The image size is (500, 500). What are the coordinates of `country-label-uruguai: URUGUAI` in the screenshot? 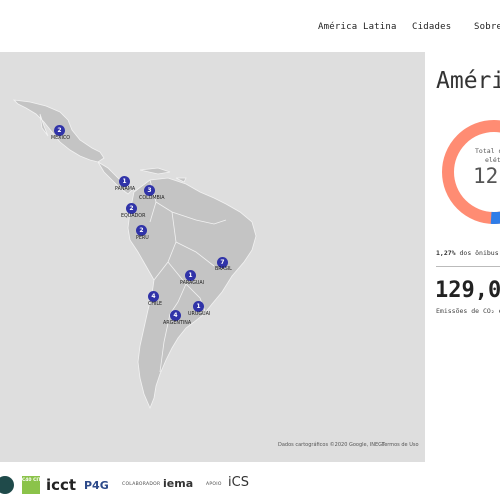 It's located at (199, 314).